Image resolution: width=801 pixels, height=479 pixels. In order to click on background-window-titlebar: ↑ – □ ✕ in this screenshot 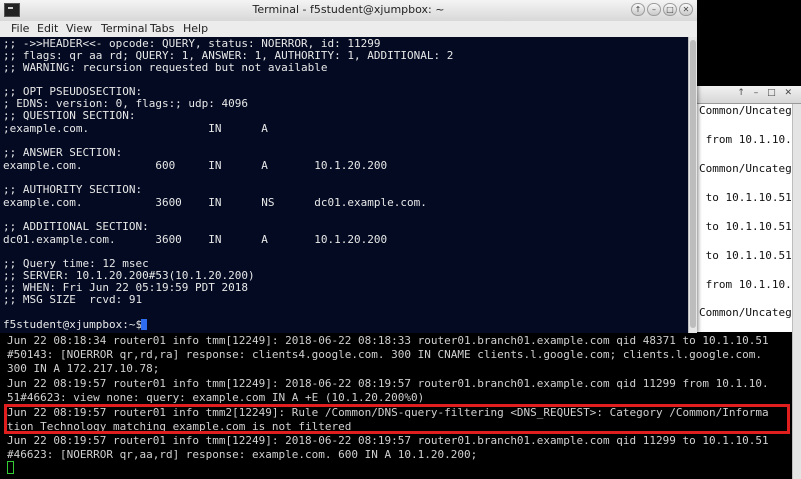, I will do `click(749, 95)`.